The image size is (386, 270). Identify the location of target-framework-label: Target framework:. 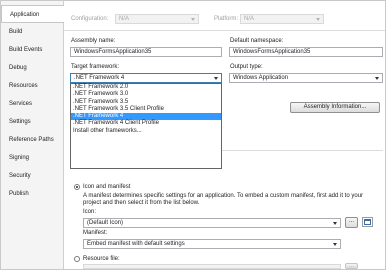
(95, 67).